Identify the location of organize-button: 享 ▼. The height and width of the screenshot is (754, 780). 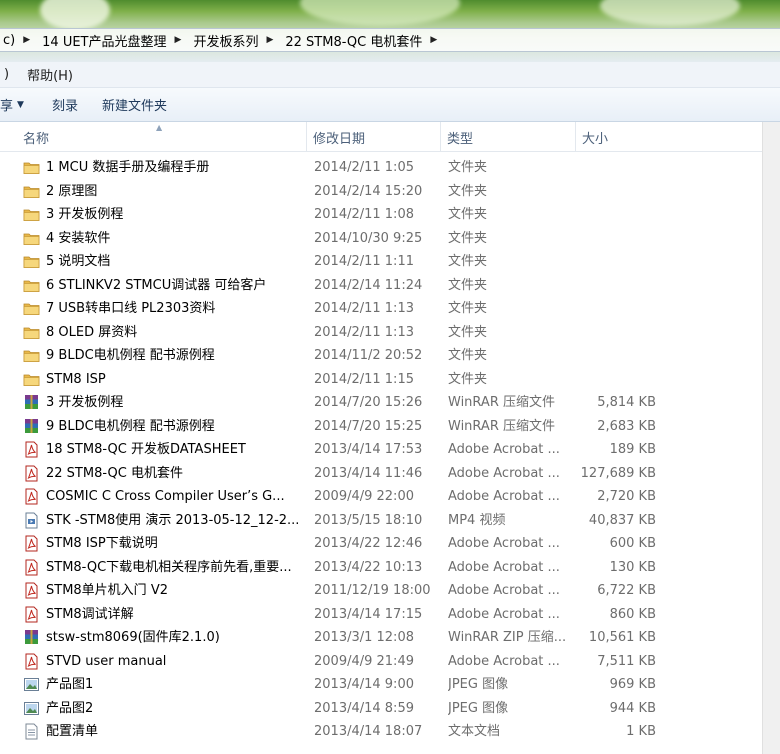
(20, 105).